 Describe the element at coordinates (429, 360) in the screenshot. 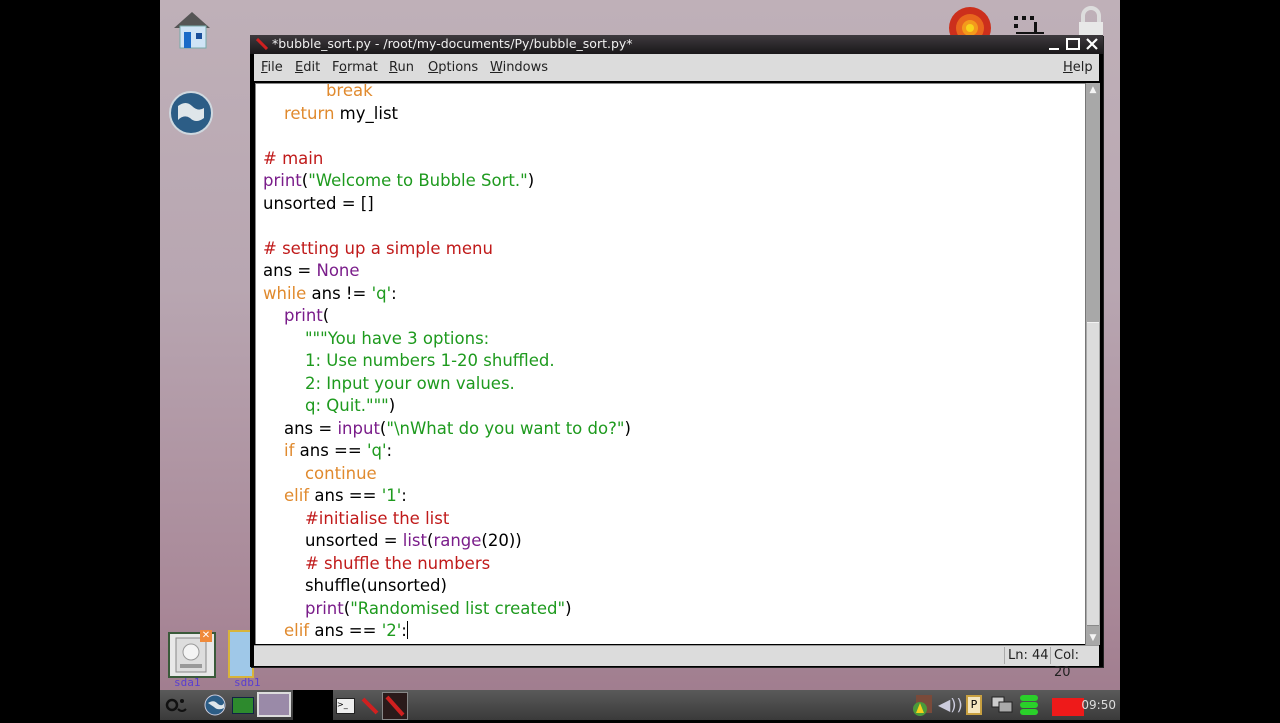

I see `code-token: 1: Use numbers 1-20 shuffled.` at that location.